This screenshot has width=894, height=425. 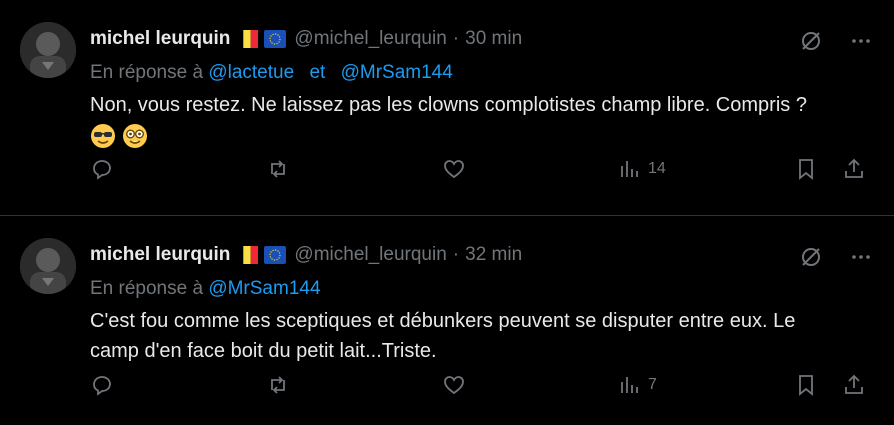 I want to click on views-count: 14, so click(x=657, y=168).